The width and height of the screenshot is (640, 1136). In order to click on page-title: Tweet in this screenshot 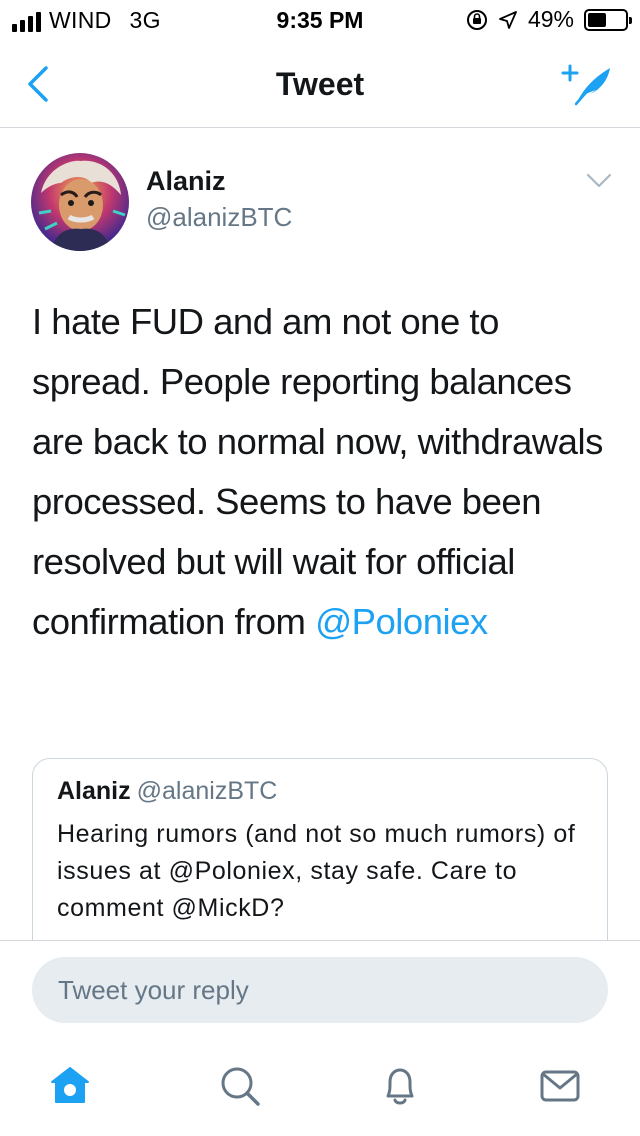, I will do `click(320, 84)`.